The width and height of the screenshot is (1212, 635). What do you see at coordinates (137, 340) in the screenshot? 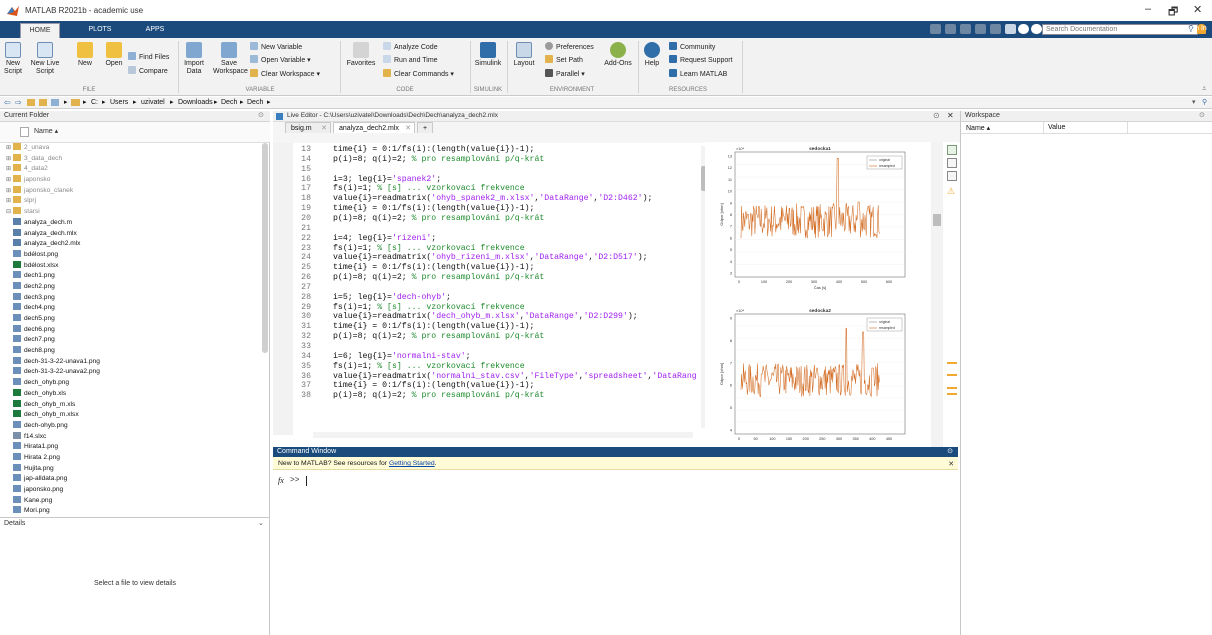
I see `file-item: dech7.png` at bounding box center [137, 340].